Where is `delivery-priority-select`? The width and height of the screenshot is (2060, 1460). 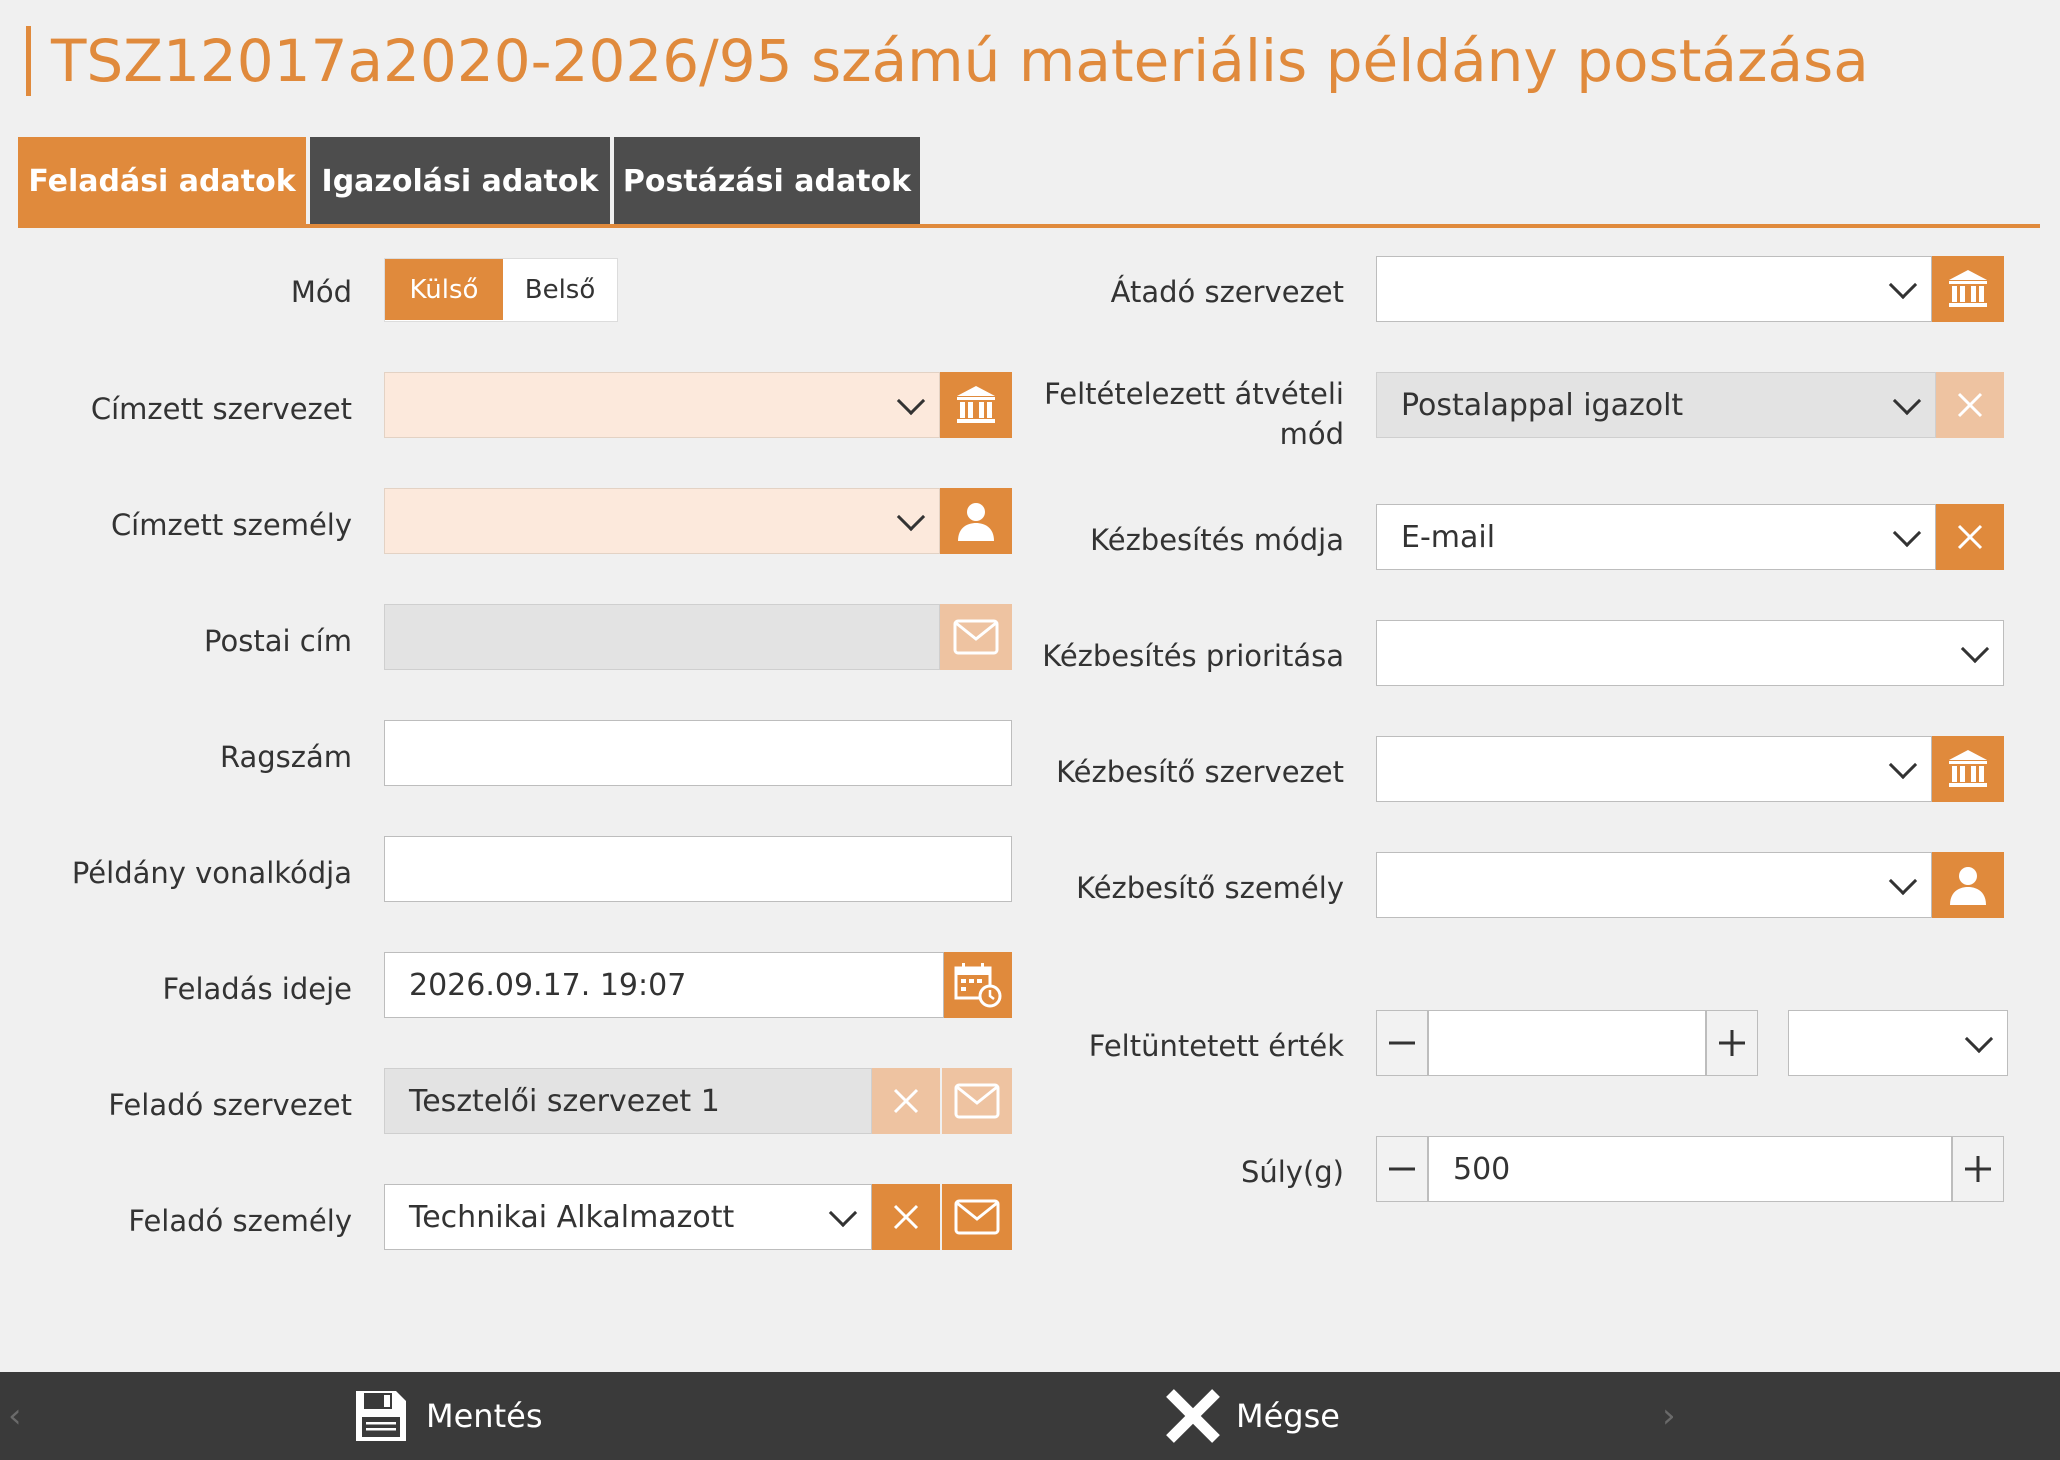
delivery-priority-select is located at coordinates (1690, 653).